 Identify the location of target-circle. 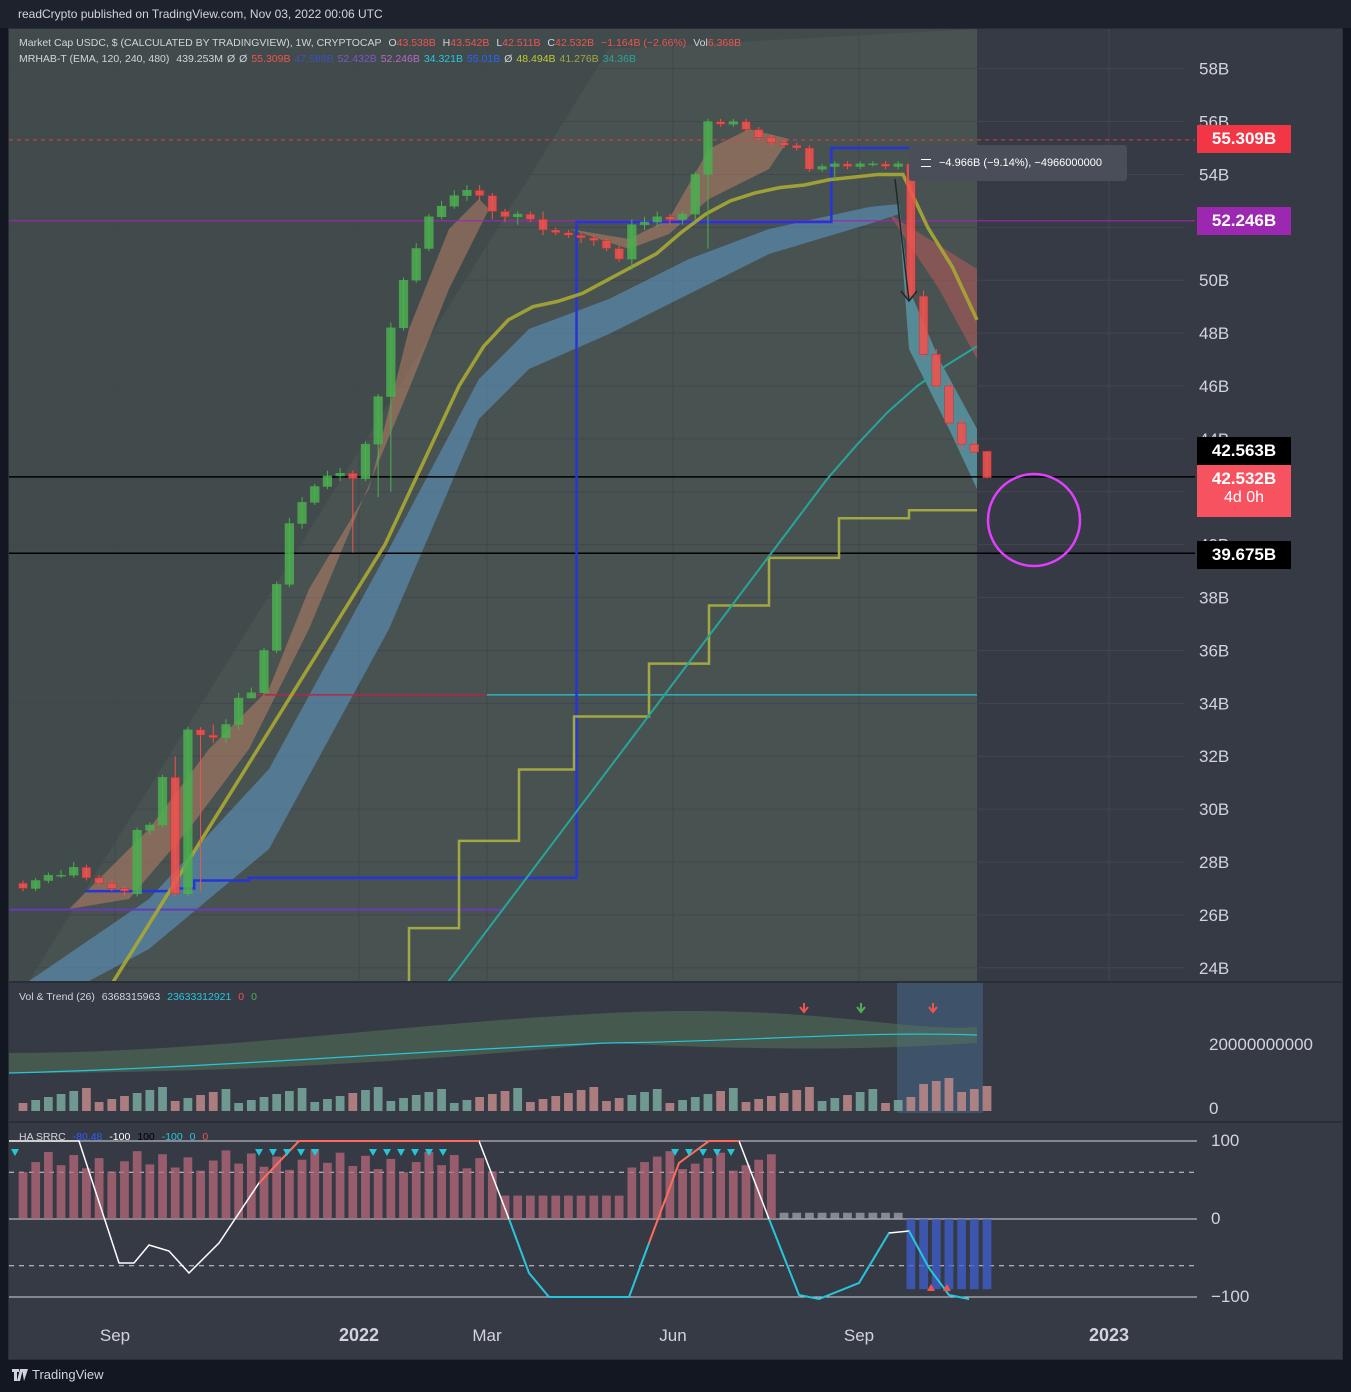
(1034, 520).